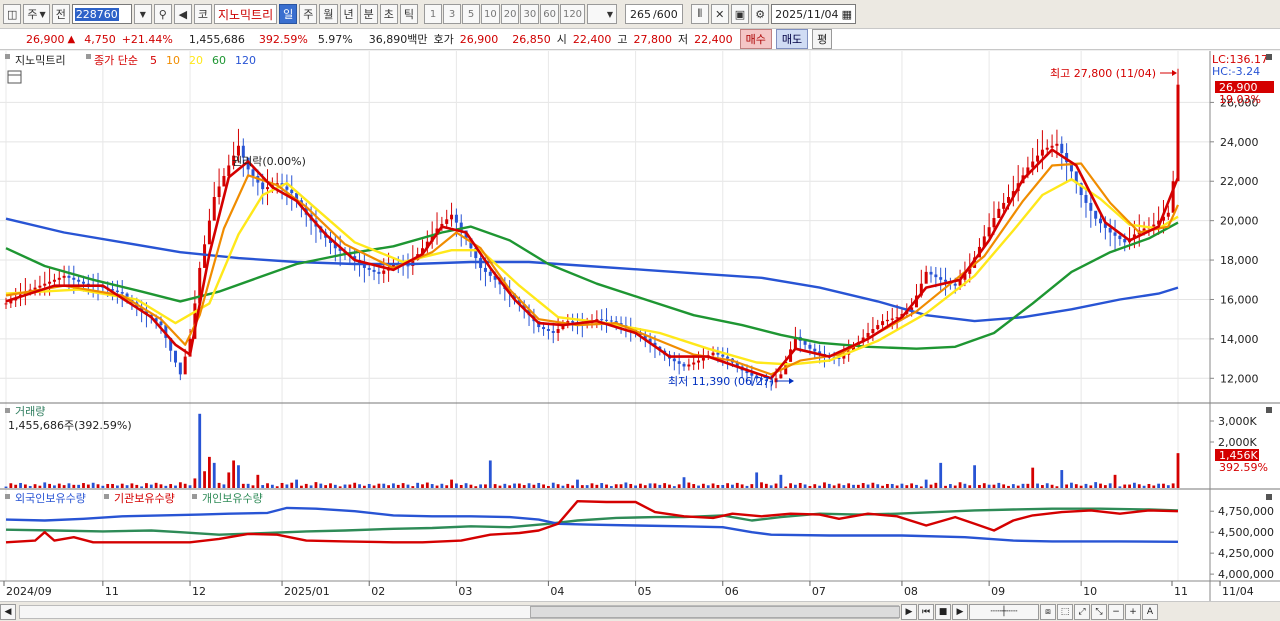  I want to click on ma-legend-period: 60, so click(219, 60).